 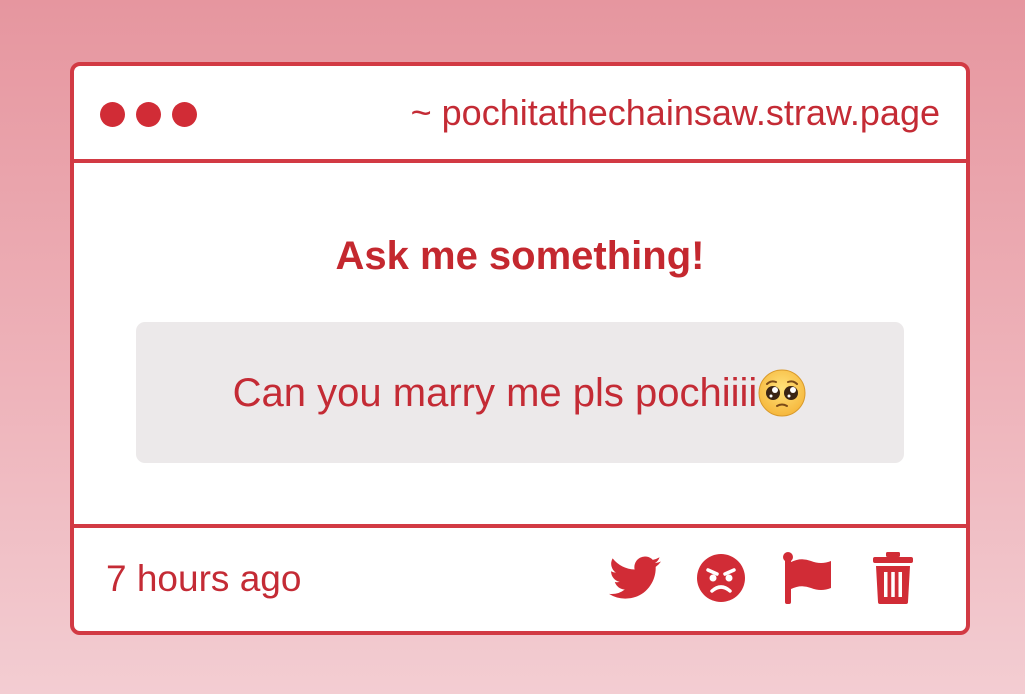 What do you see at coordinates (520, 256) in the screenshot?
I see `page-title: Ask me something!` at bounding box center [520, 256].